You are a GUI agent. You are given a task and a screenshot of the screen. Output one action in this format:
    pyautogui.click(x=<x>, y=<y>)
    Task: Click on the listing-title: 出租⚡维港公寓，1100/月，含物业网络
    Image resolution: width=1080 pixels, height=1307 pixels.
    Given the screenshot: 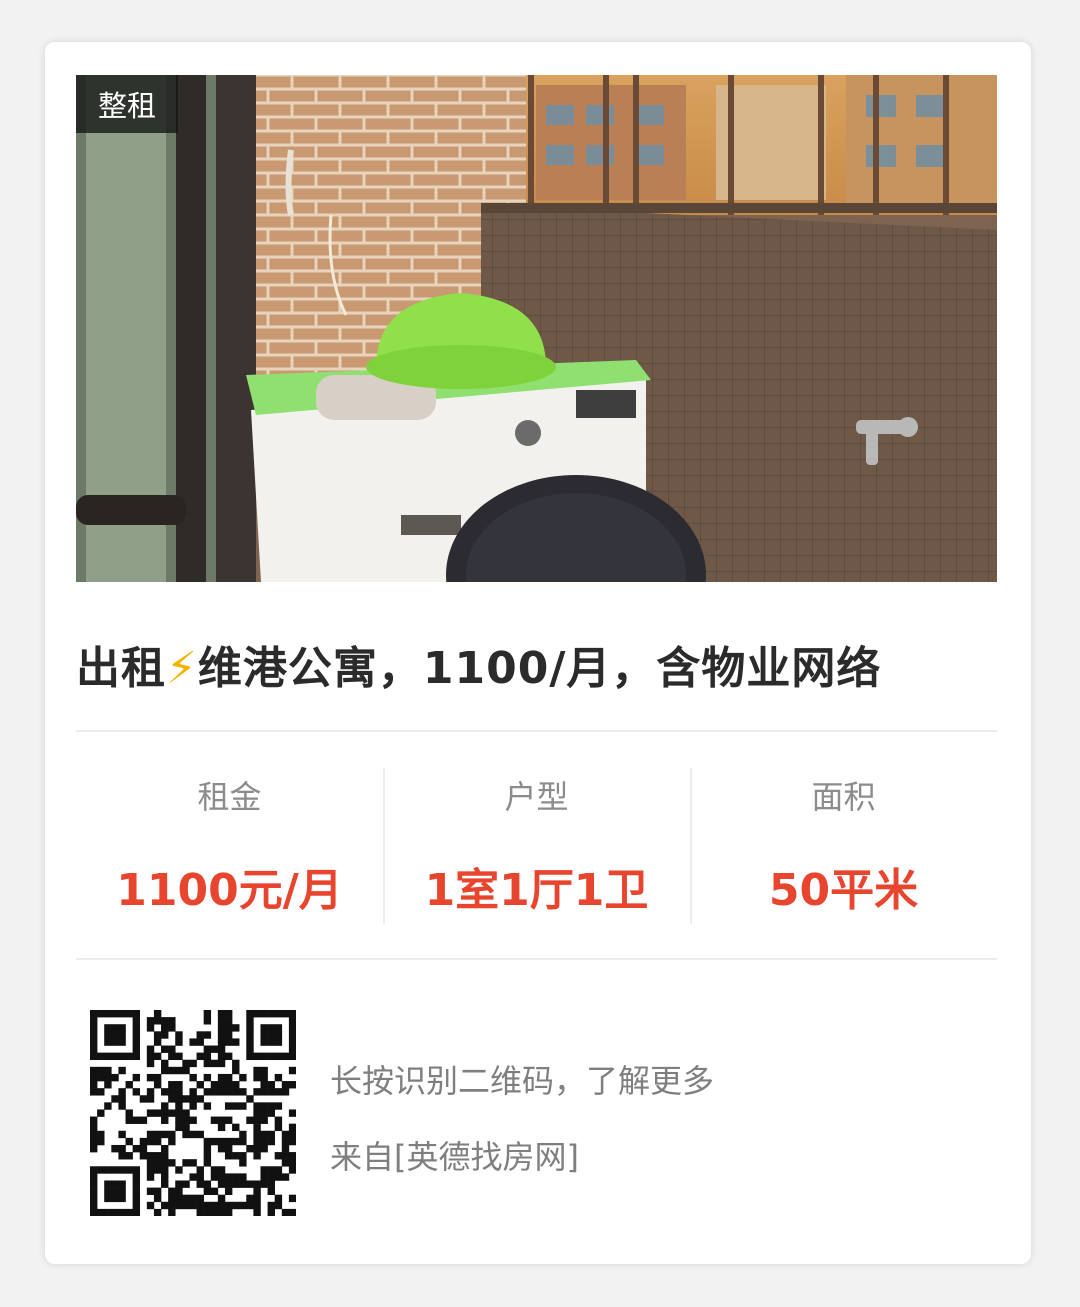 What is the action you would take?
    pyautogui.click(x=541, y=664)
    